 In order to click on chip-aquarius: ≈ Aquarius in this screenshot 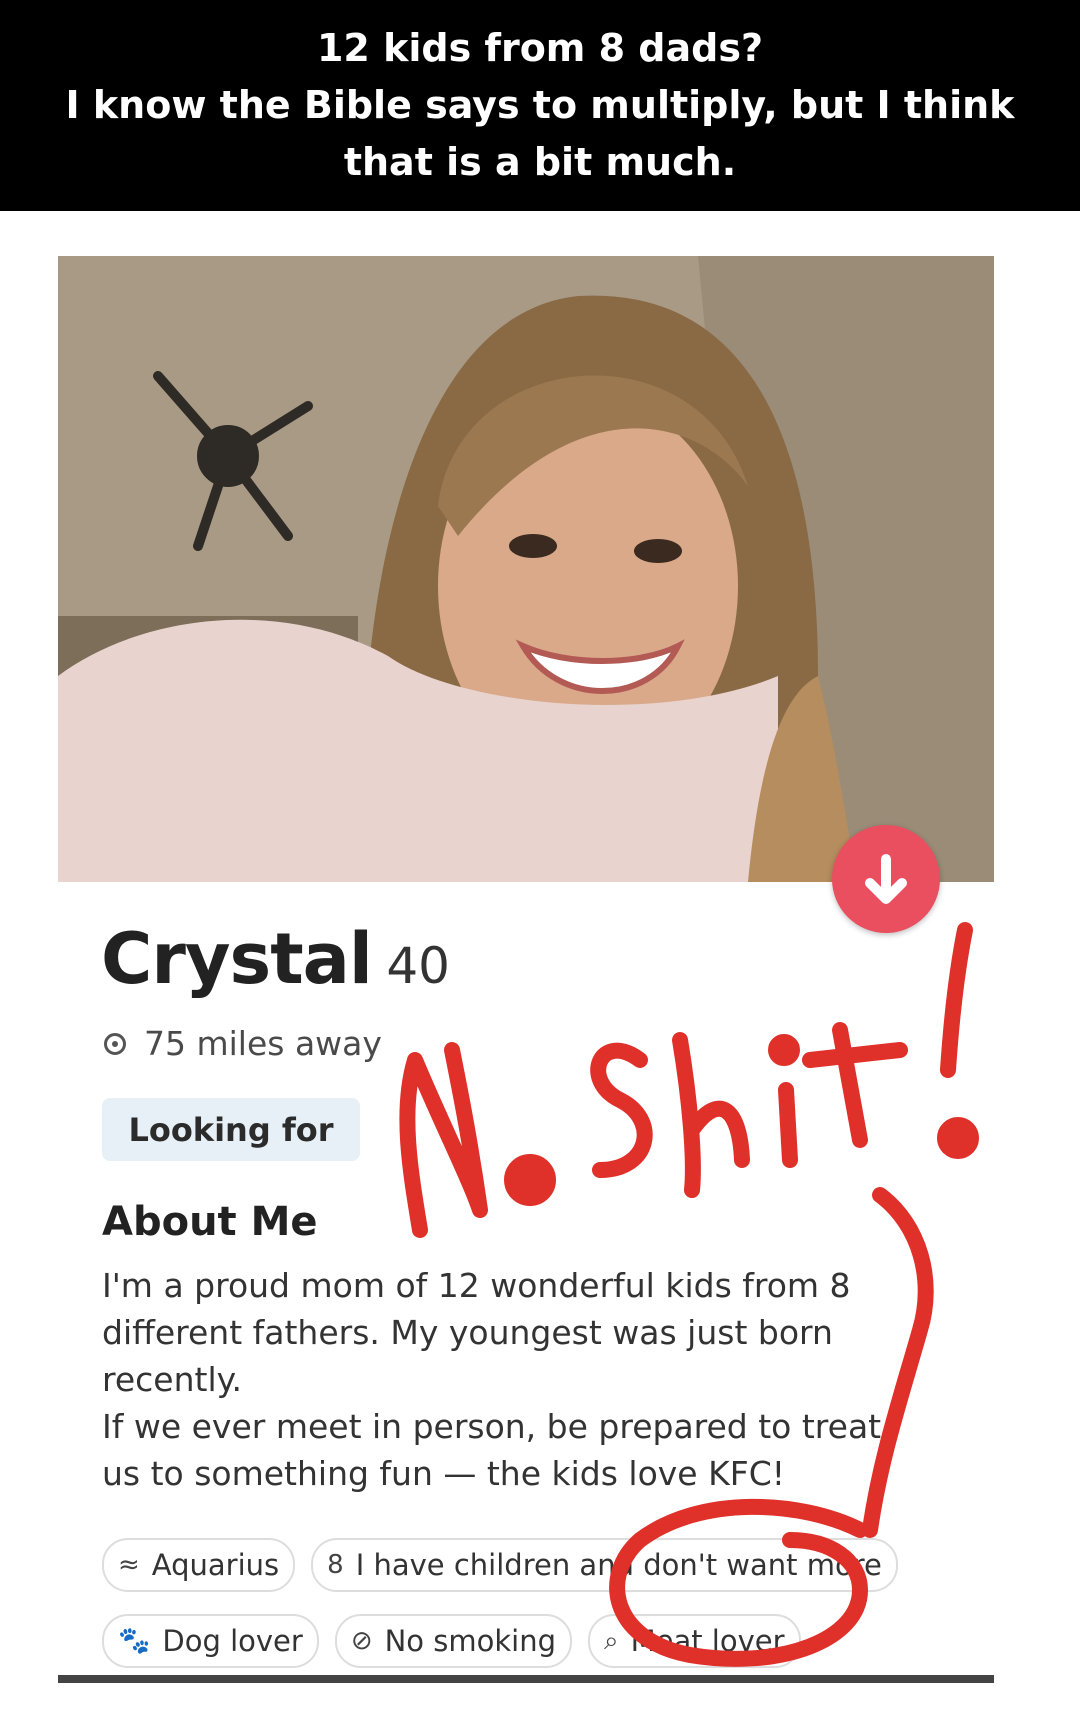, I will do `click(199, 1565)`.